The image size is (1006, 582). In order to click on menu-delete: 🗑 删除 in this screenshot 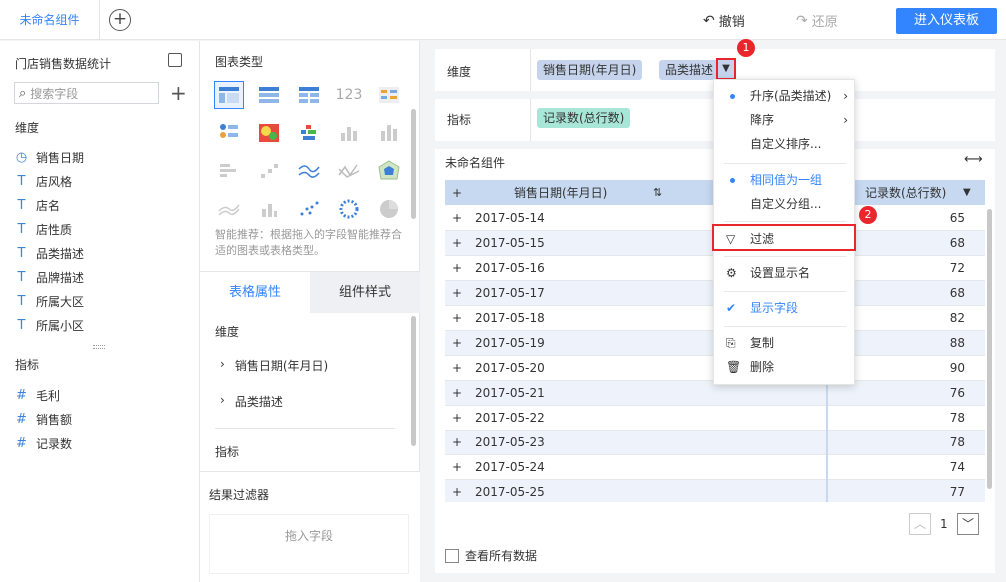, I will do `click(785, 367)`.